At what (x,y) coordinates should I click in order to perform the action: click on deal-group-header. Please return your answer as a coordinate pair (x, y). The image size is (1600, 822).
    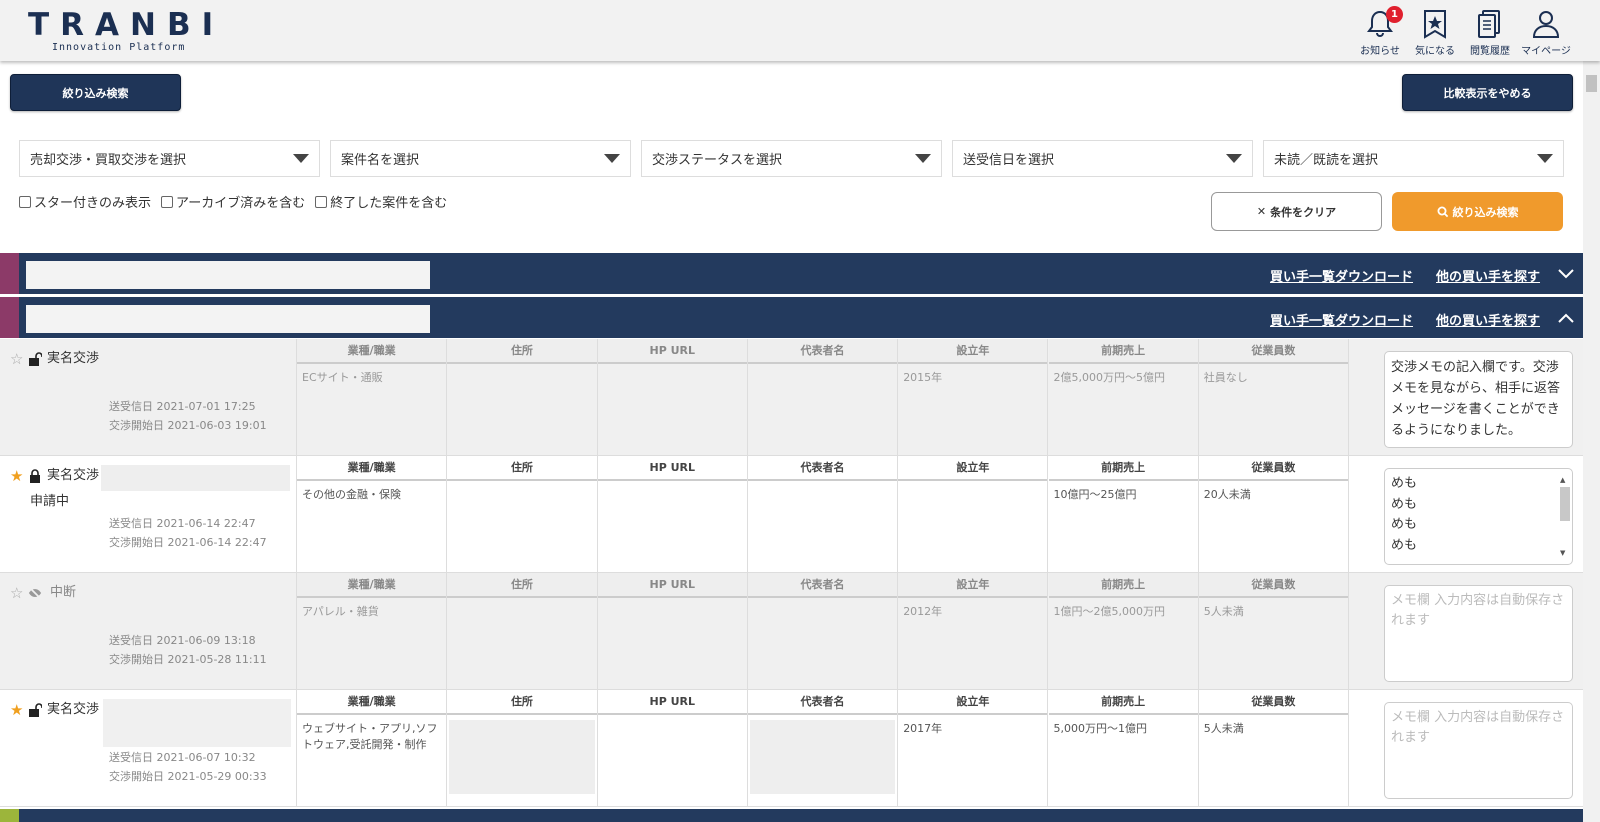
    Looking at the image, I should click on (791, 815).